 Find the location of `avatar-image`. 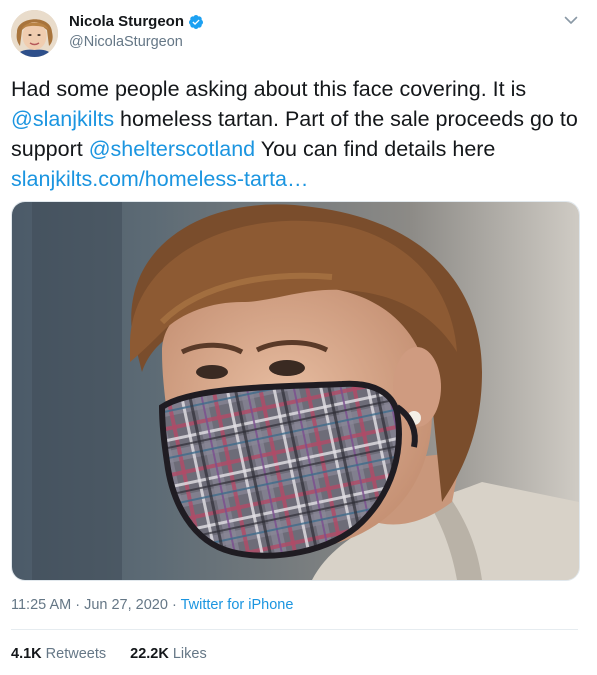

avatar-image is located at coordinates (34, 33).